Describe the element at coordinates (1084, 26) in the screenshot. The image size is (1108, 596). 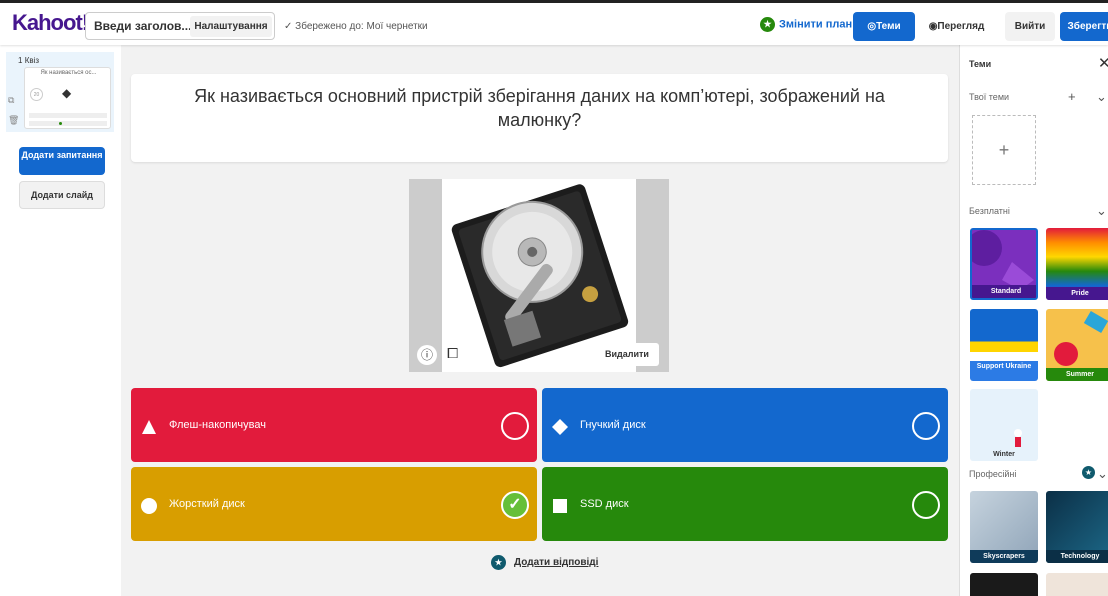
I see `save-button: Зберегти` at that location.